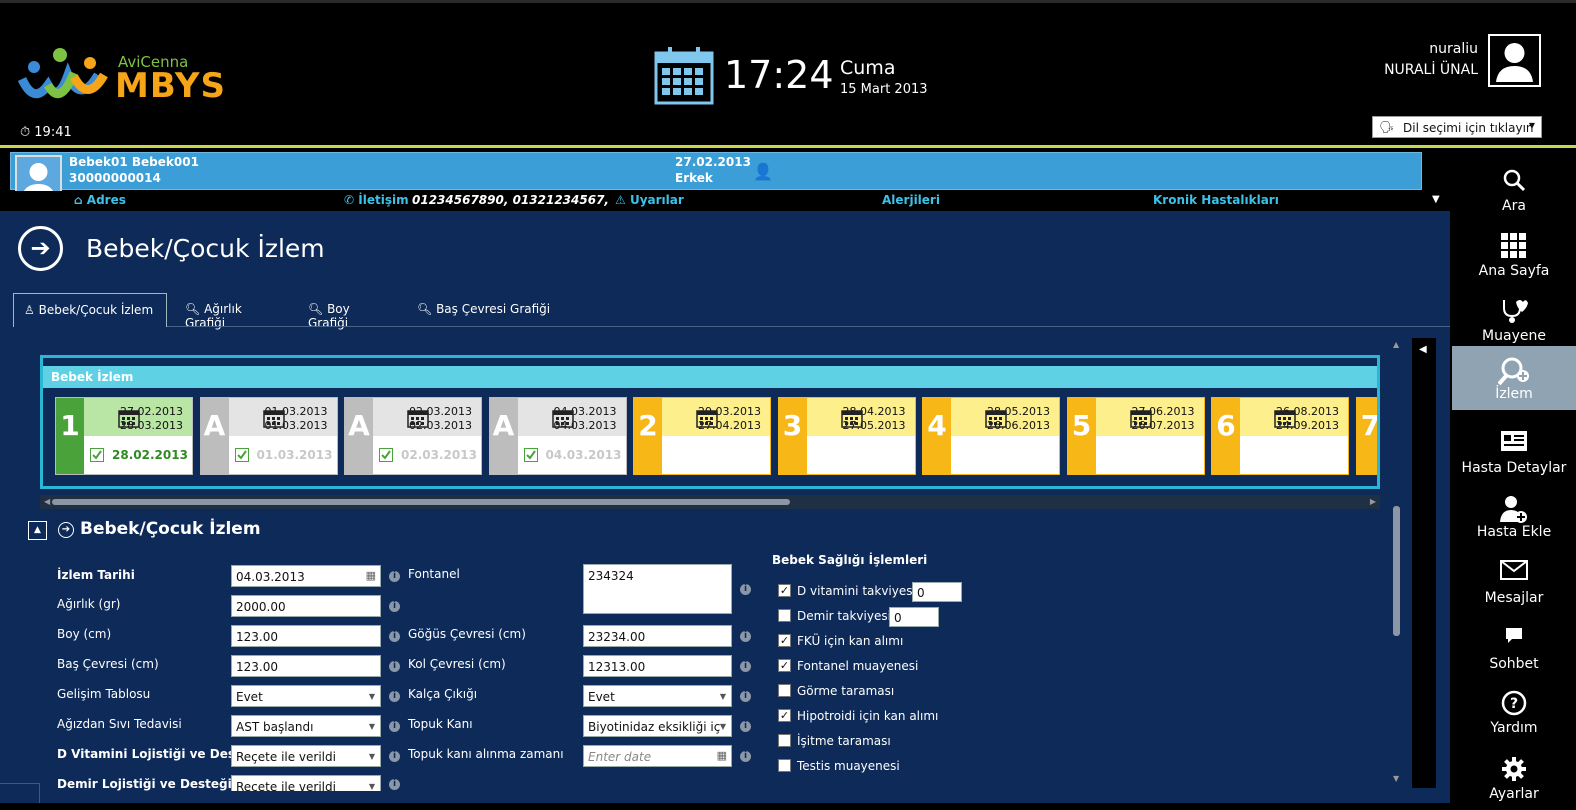  I want to click on sidebar-item-home: Ana Sayfa, so click(1514, 255).